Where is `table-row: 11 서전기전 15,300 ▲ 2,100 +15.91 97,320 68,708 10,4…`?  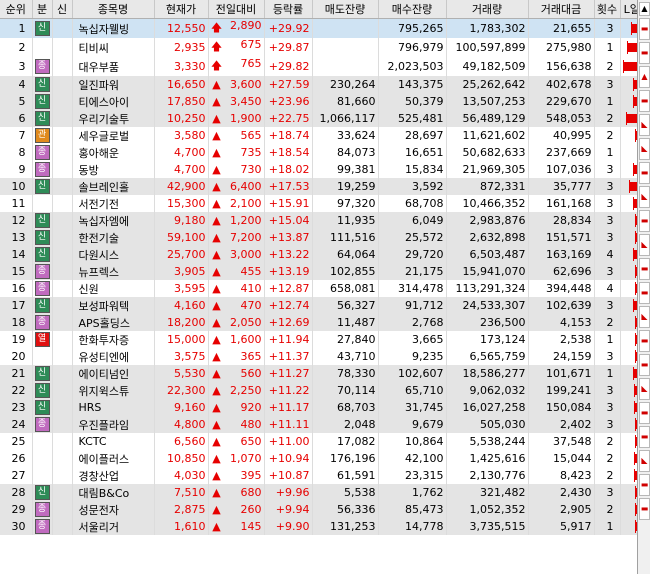
table-row: 11 서전기전 15,300 ▲ 2,100 +15.91 97,320 68,708 10,4… is located at coordinates (325, 203).